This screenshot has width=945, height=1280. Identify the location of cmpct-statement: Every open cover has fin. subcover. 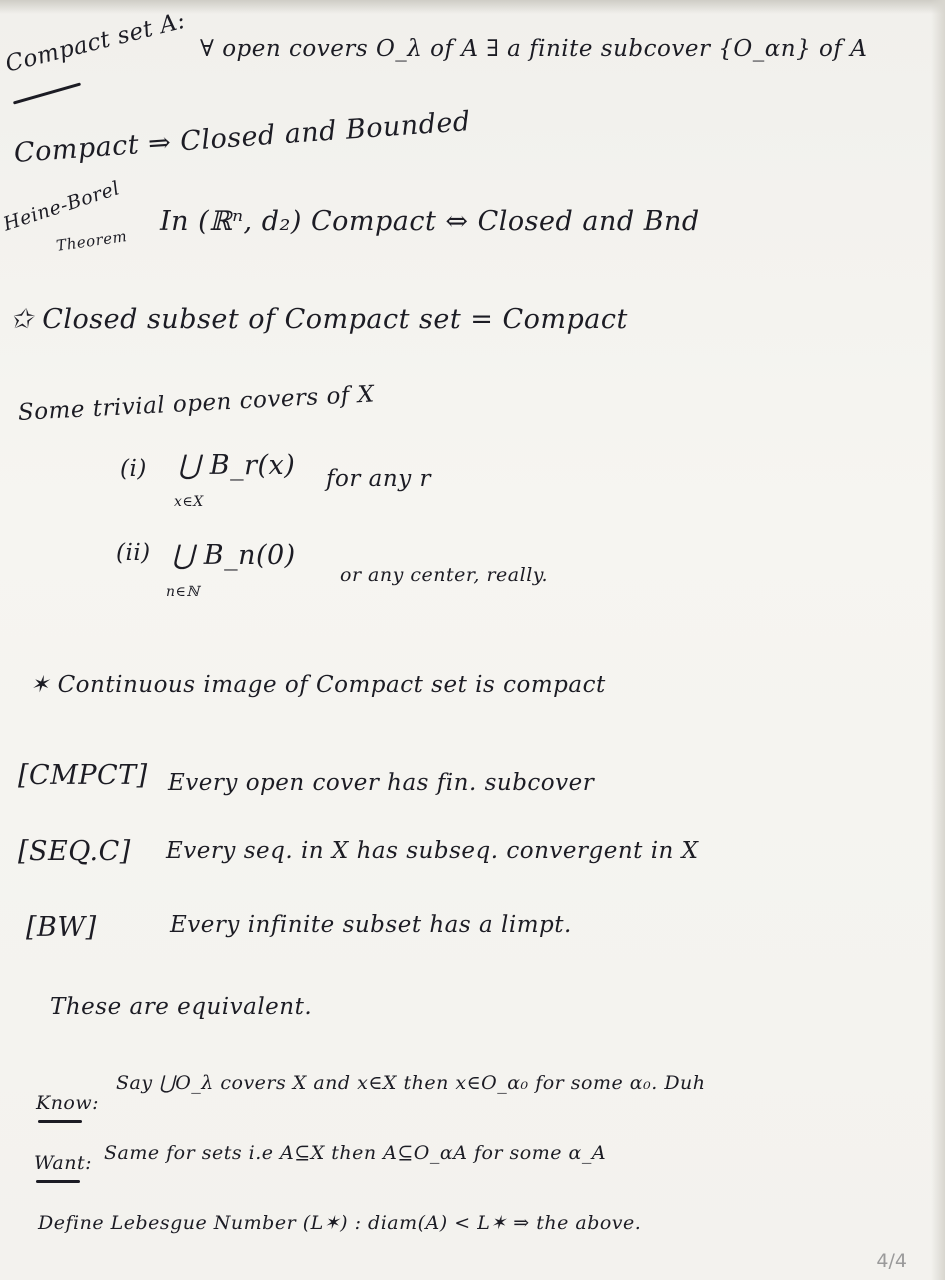
(381, 783).